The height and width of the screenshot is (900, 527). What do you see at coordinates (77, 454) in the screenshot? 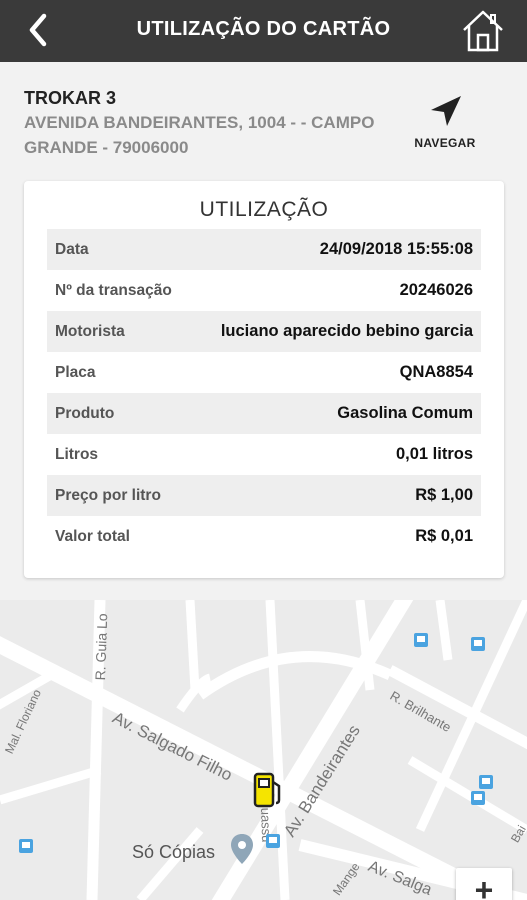
I see `row-label: Litros` at bounding box center [77, 454].